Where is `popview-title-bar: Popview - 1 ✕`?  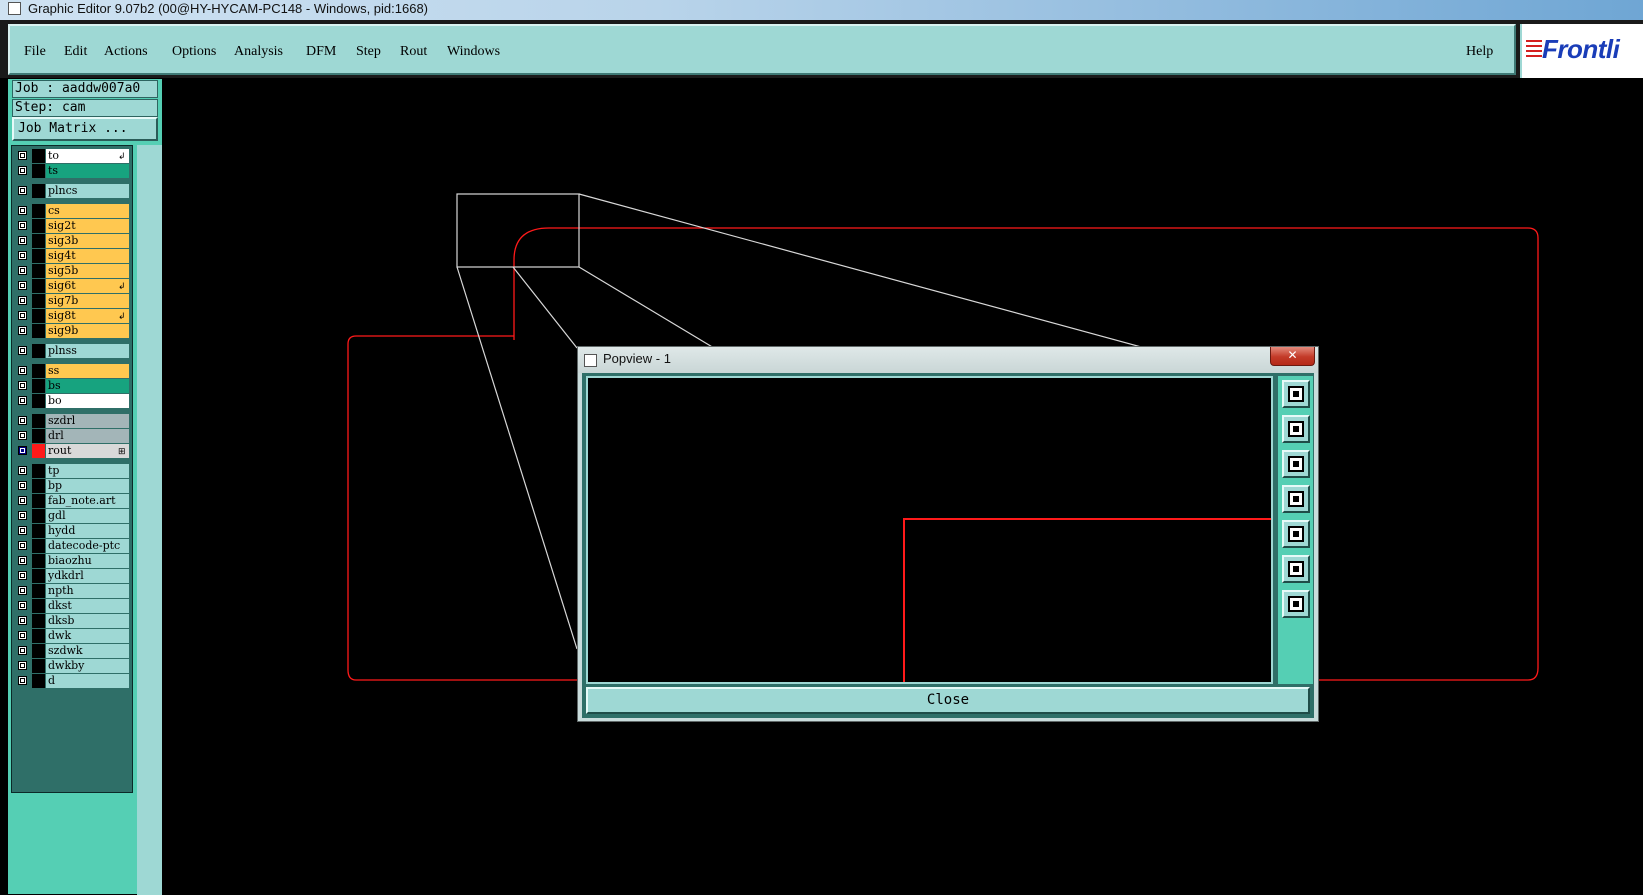
popview-title-bar: Popview - 1 ✕ is located at coordinates (948, 360).